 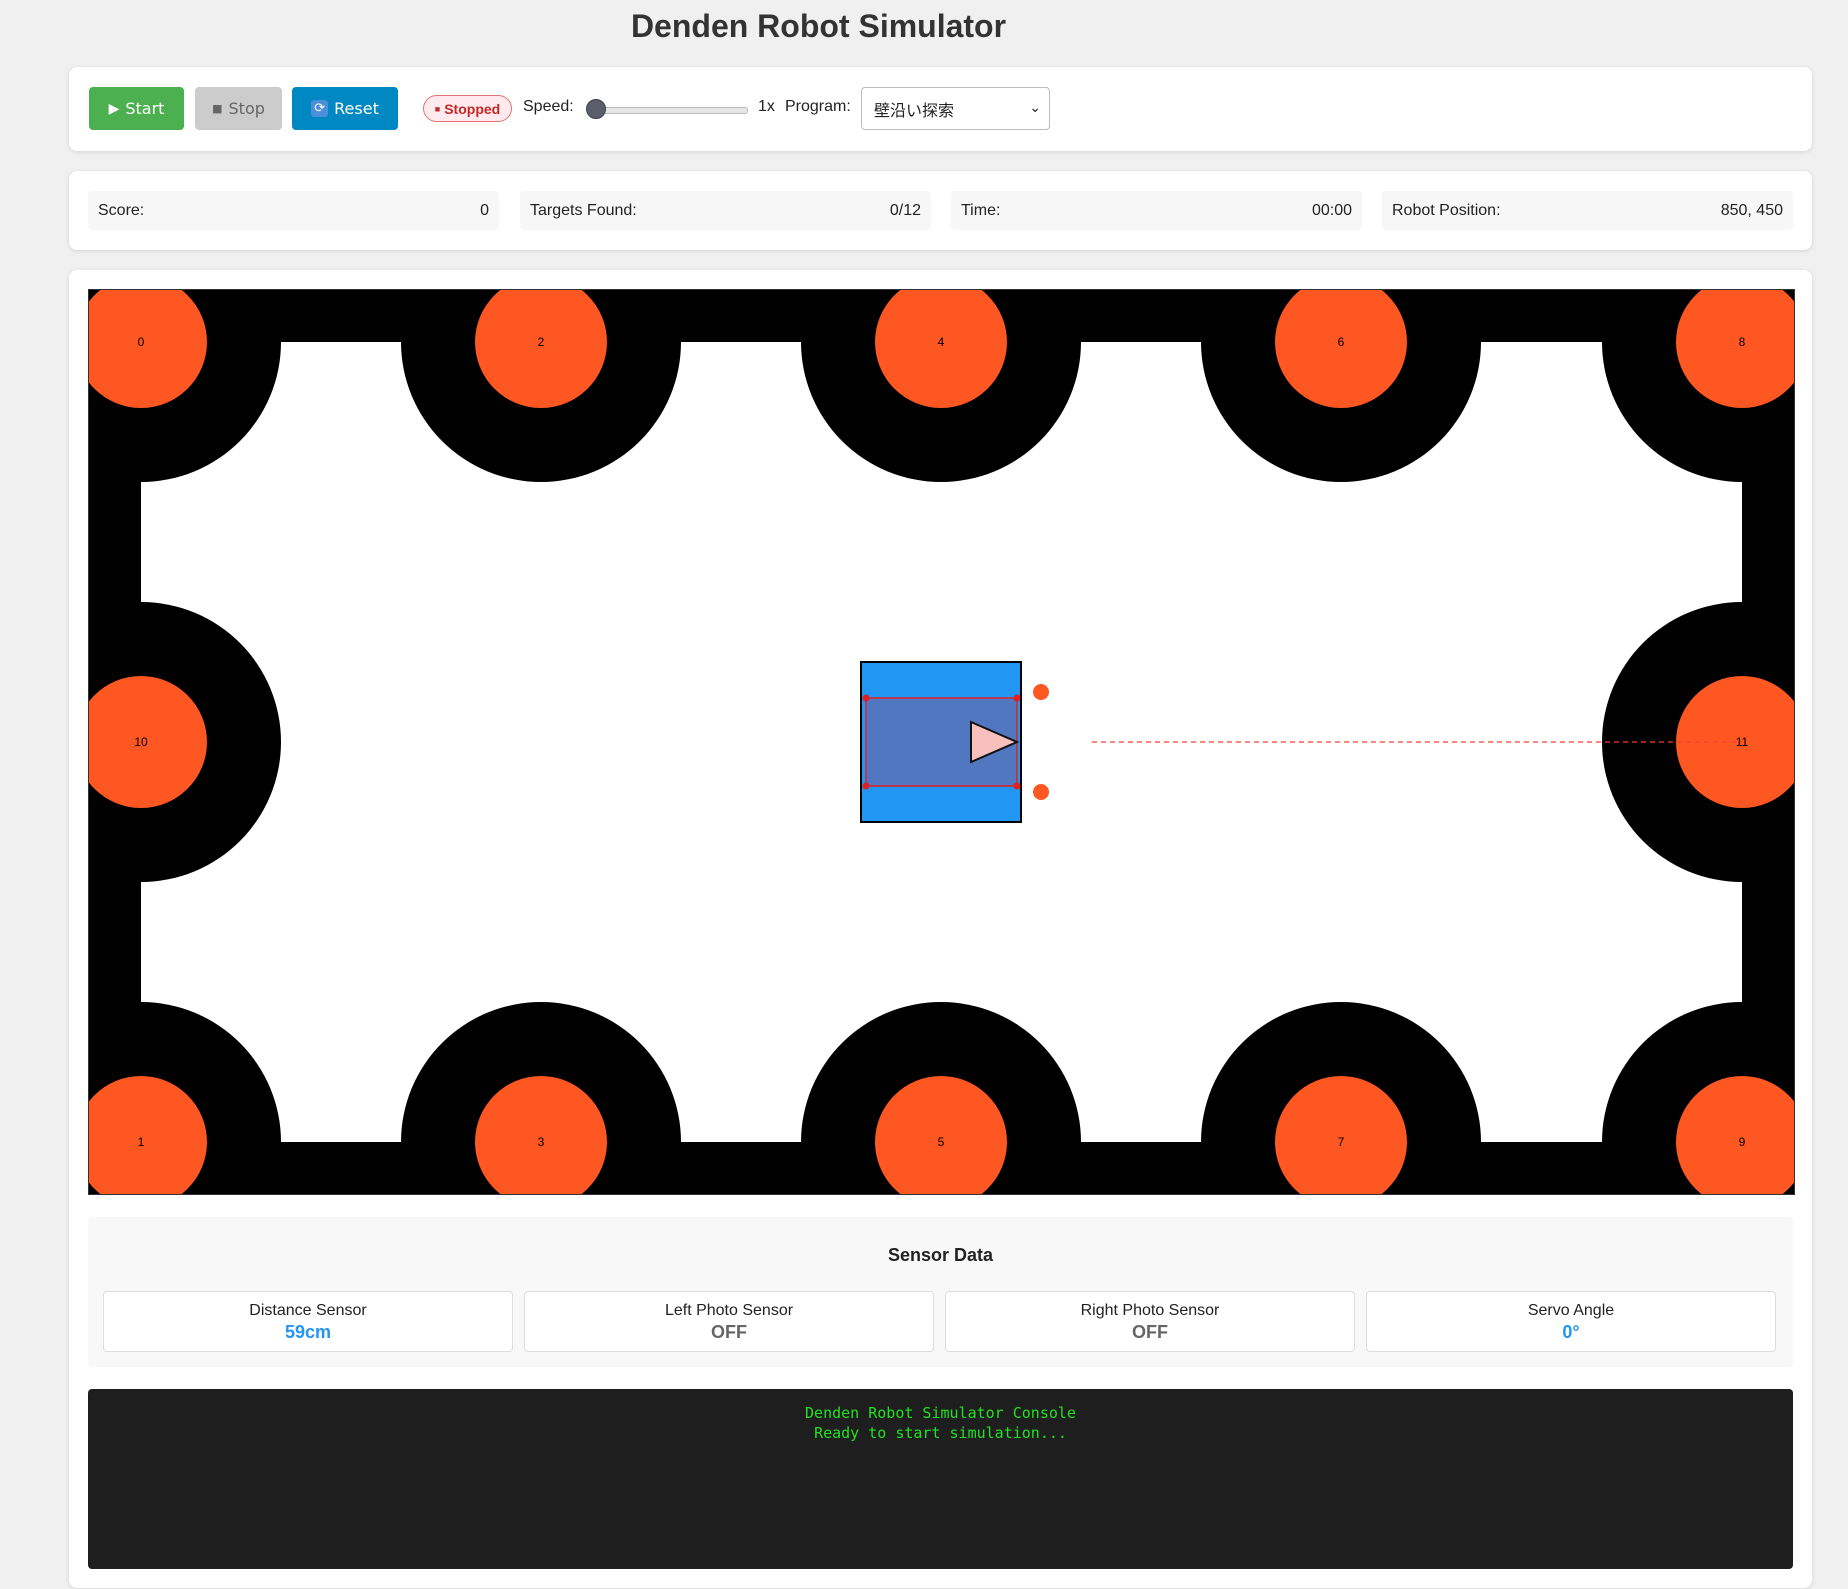 I want to click on program-selected-value: 壁沿い探索, so click(x=914, y=110).